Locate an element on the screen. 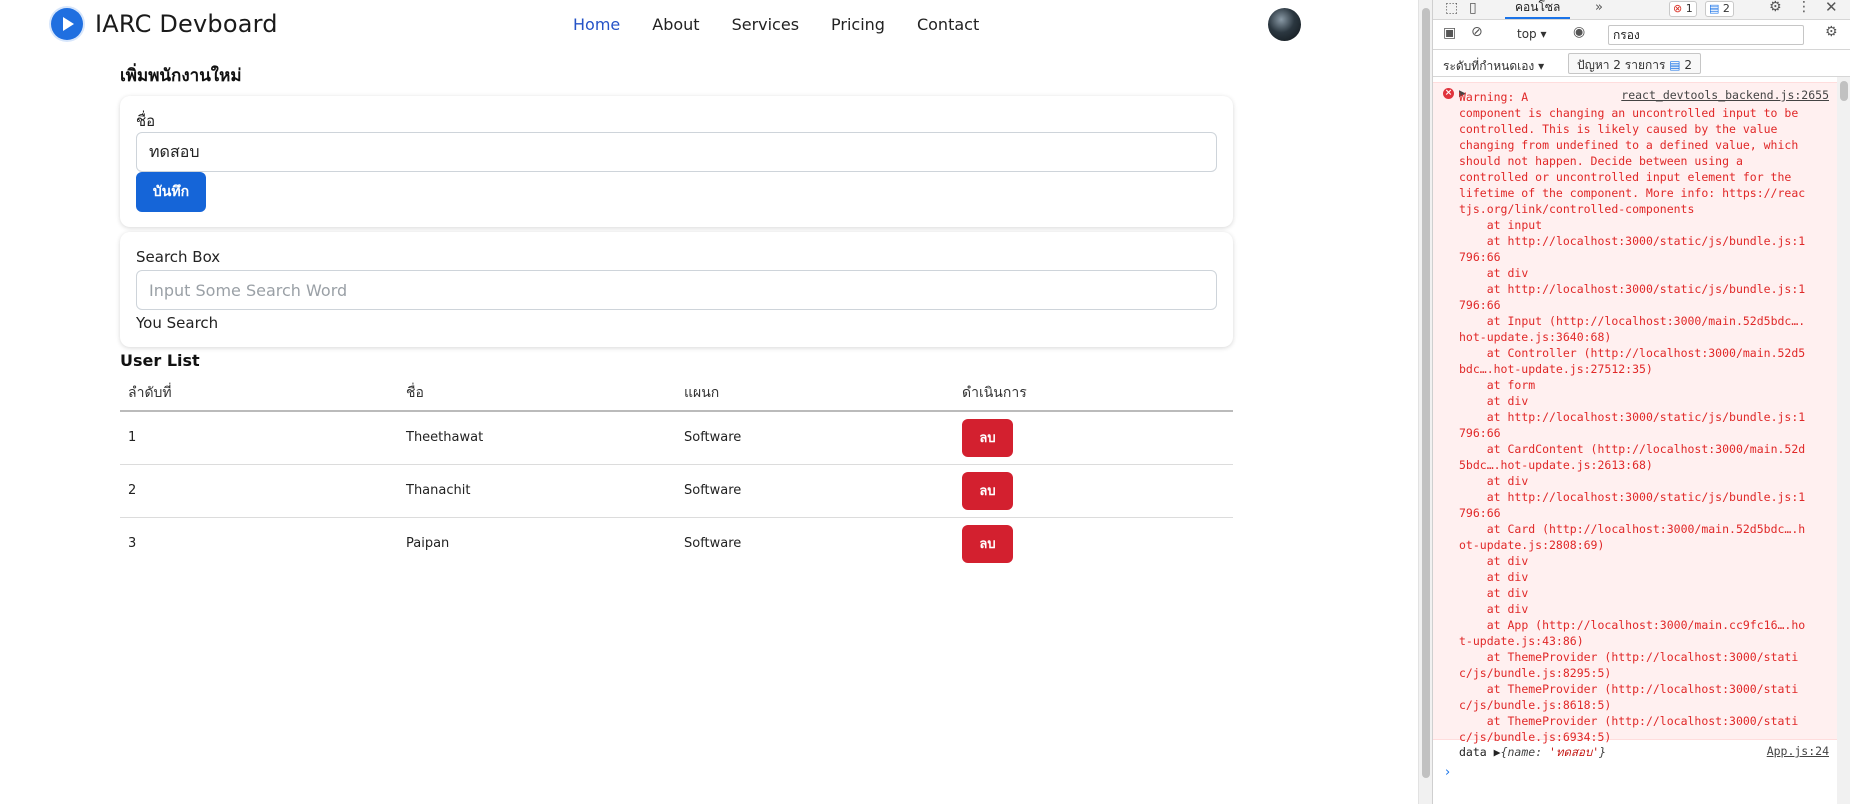 Image resolution: width=1850 pixels, height=804 pixels. name-label: ชื่อ is located at coordinates (146, 121).